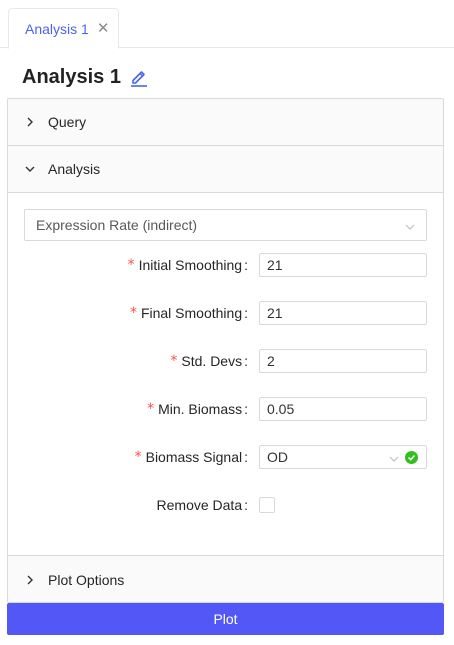 This screenshot has height=645, width=454. Describe the element at coordinates (277, 457) in the screenshot. I see `biomass-signal-value: OD` at that location.